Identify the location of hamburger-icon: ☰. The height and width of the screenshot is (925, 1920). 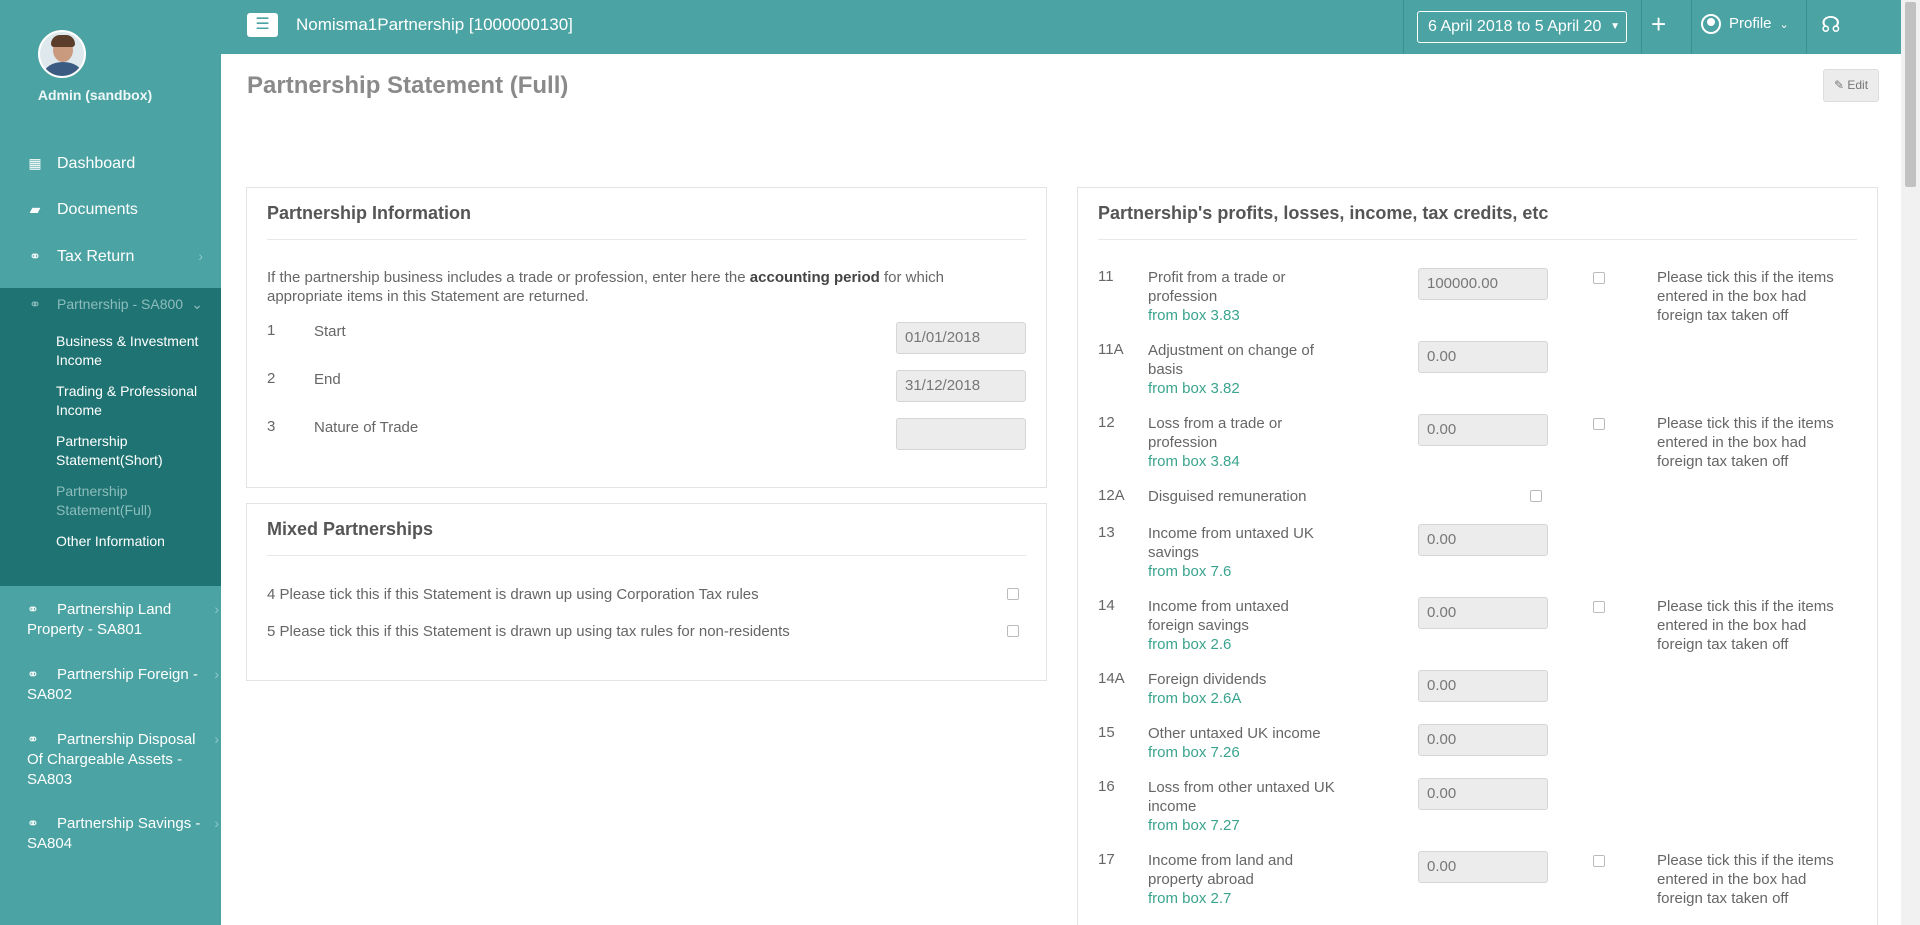
(262, 24).